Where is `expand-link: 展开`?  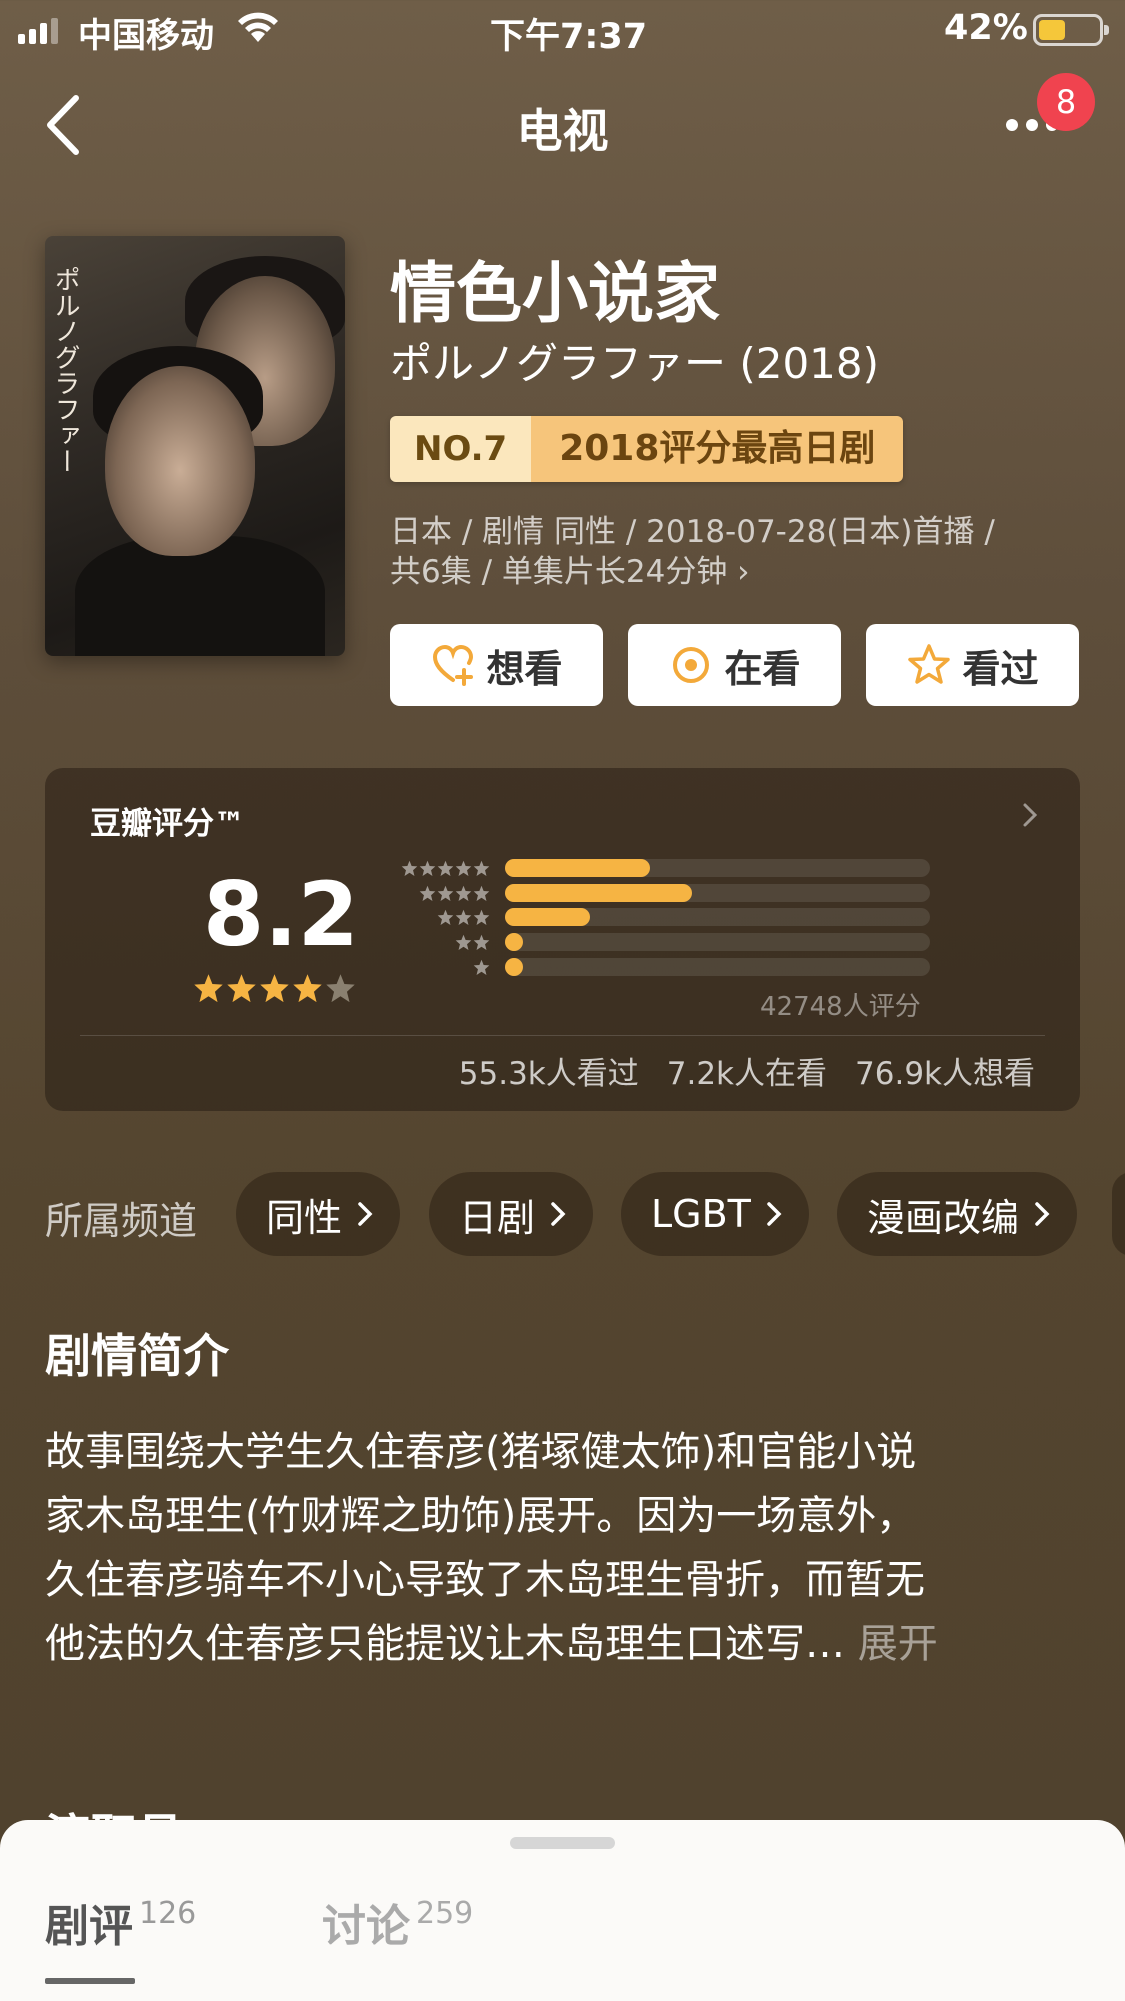
expand-link: 展开 is located at coordinates (891, 1644).